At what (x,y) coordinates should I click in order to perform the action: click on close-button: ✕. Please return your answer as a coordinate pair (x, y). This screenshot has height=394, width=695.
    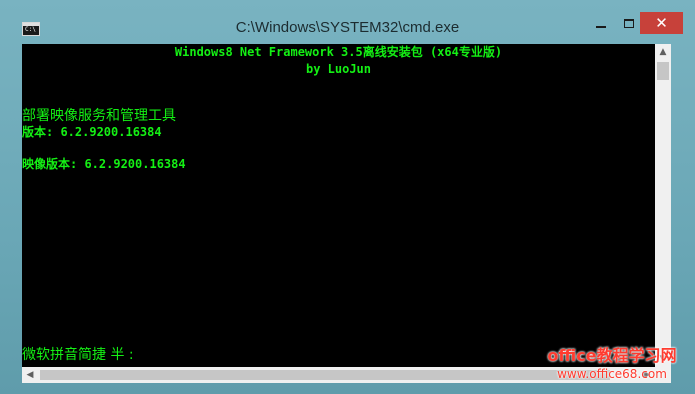
    Looking at the image, I should click on (661, 23).